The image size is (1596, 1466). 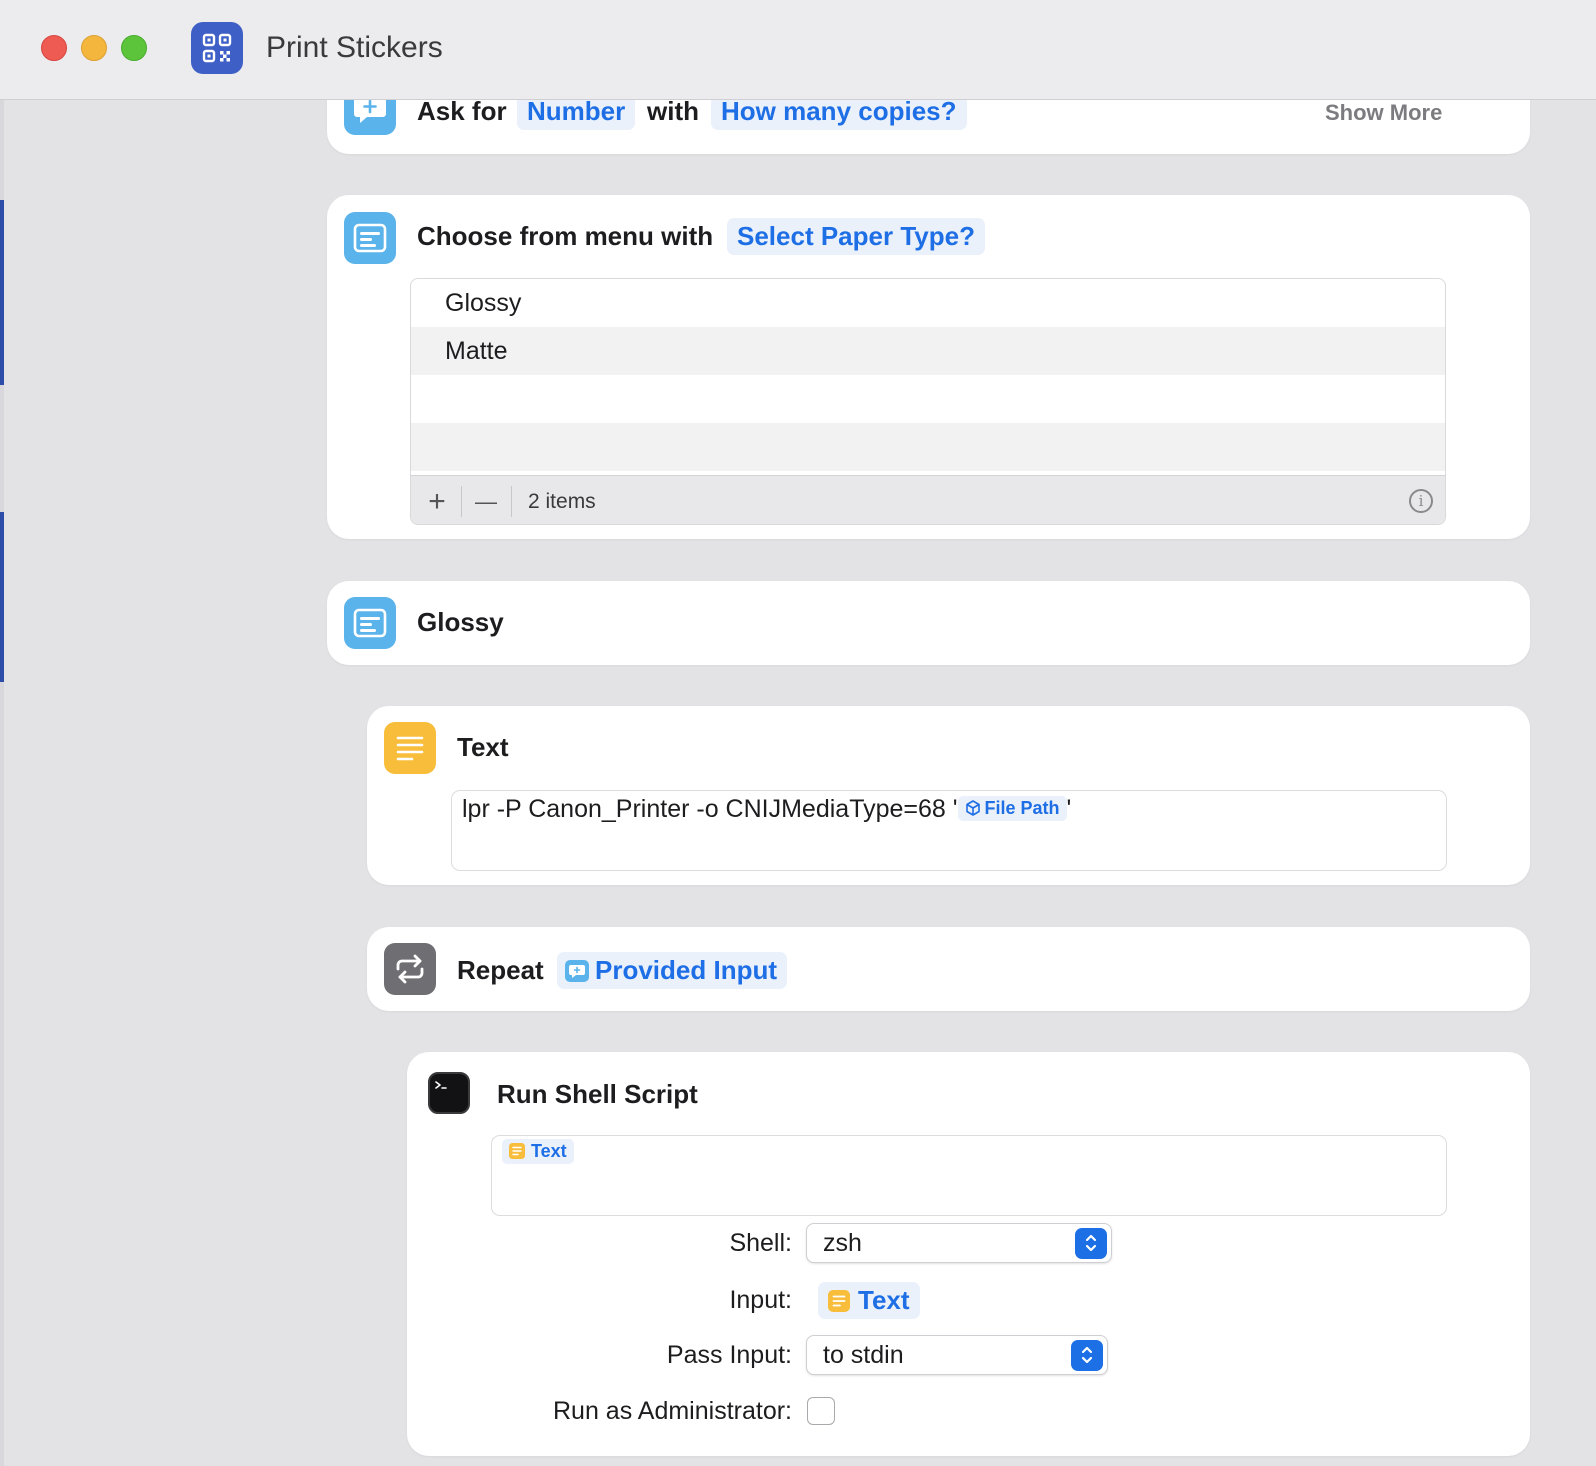 I want to click on close-window-button, so click(x=54, y=48).